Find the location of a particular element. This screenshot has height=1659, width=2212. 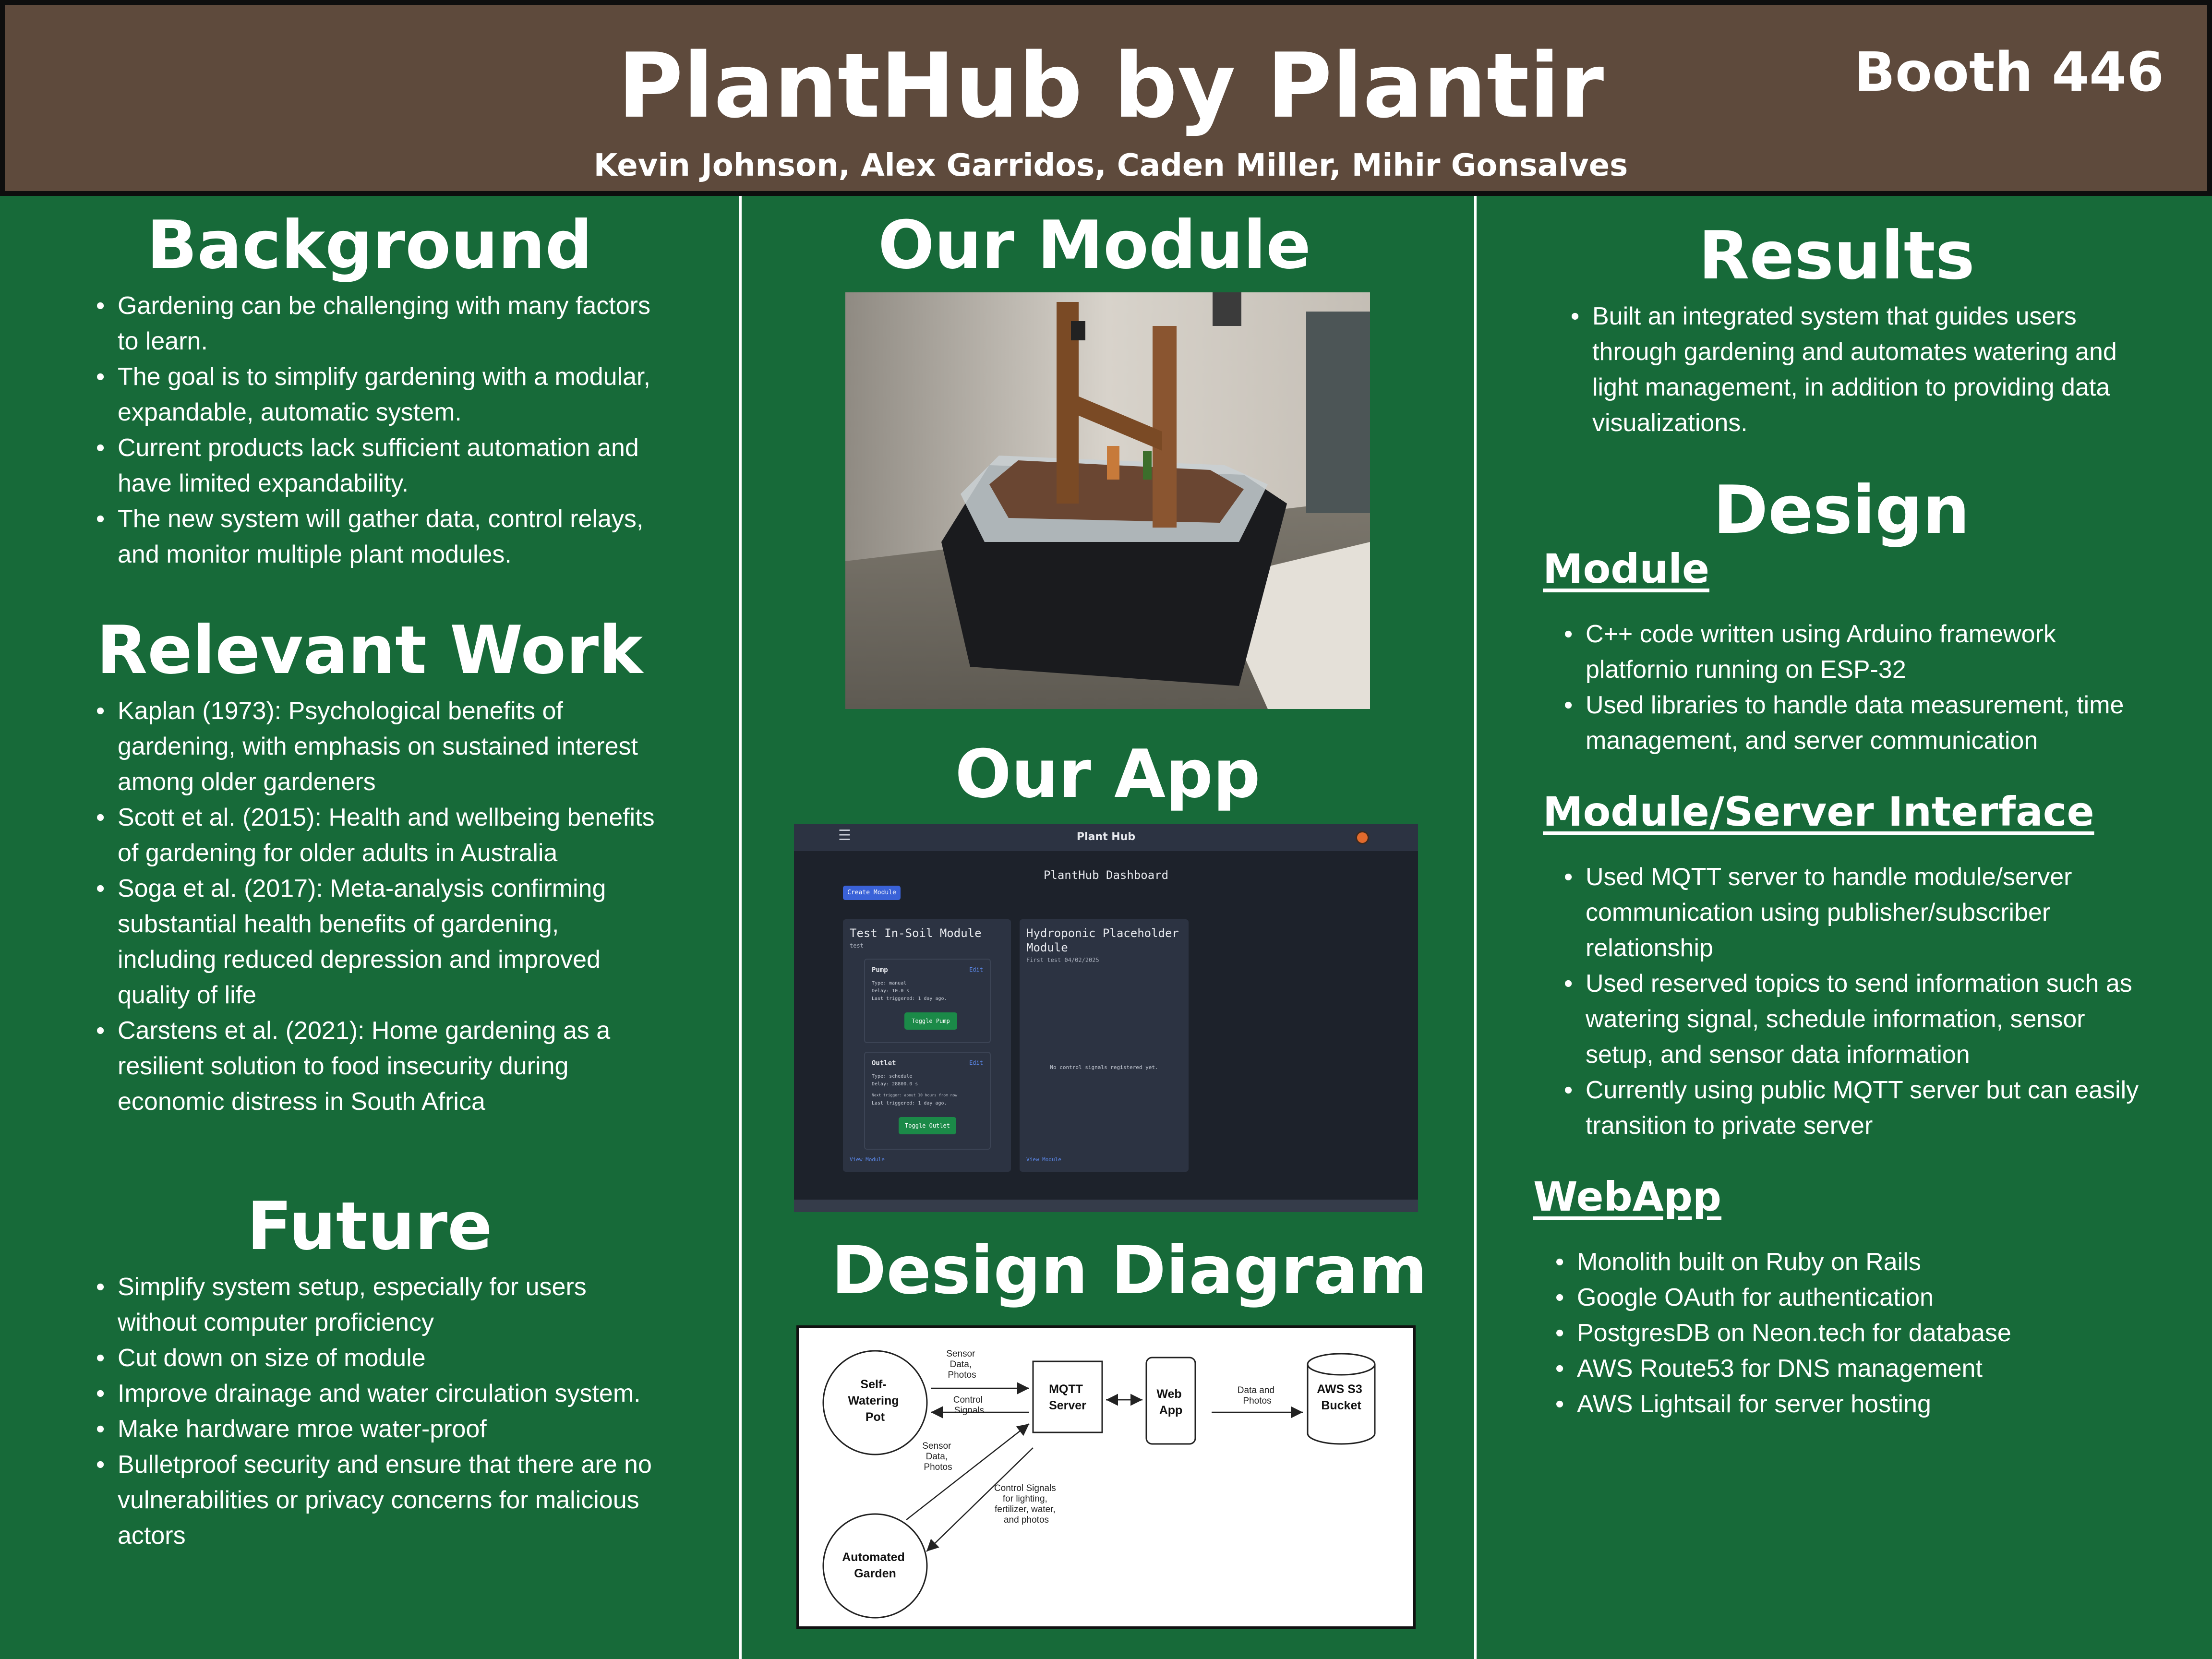

webapp-label-line2: App is located at coordinates (1171, 1410).